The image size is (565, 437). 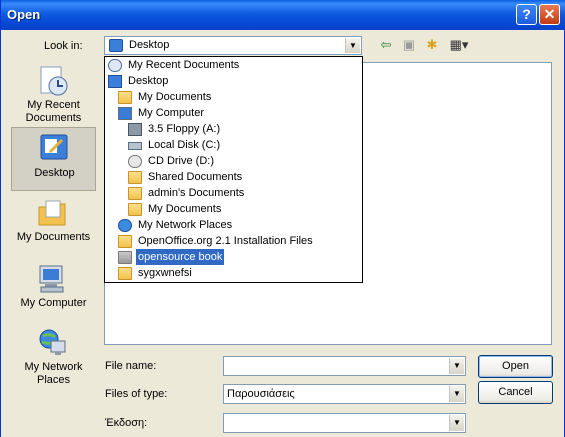 I want to click on open-button: Open, so click(x=515, y=366).